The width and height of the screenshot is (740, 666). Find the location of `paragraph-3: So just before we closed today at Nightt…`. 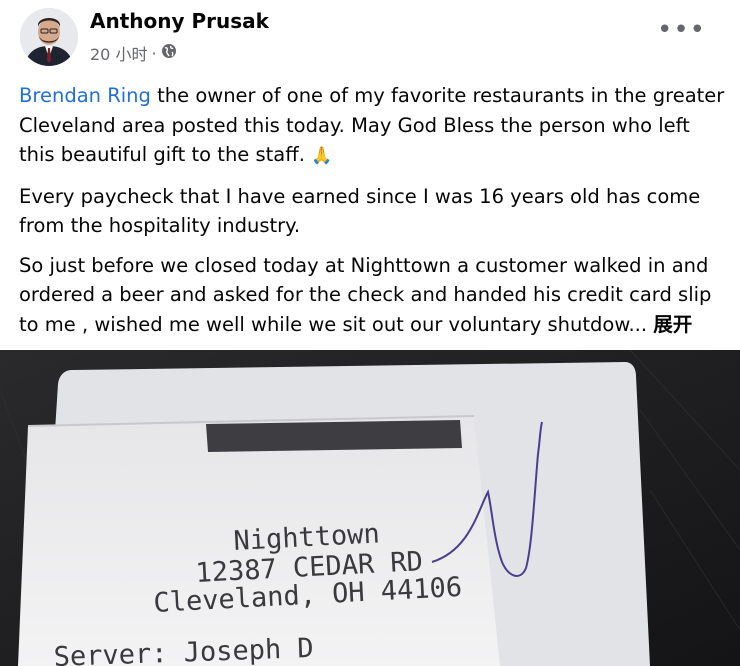

paragraph-3: So just before we closed today at Nightt… is located at coordinates (372, 295).